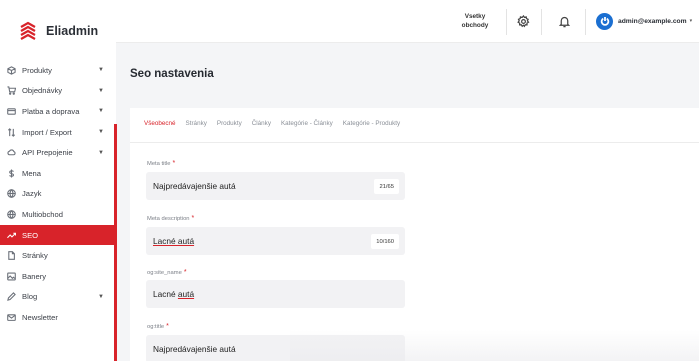  I want to click on sidebar-item-mena: Mena, so click(58, 173).